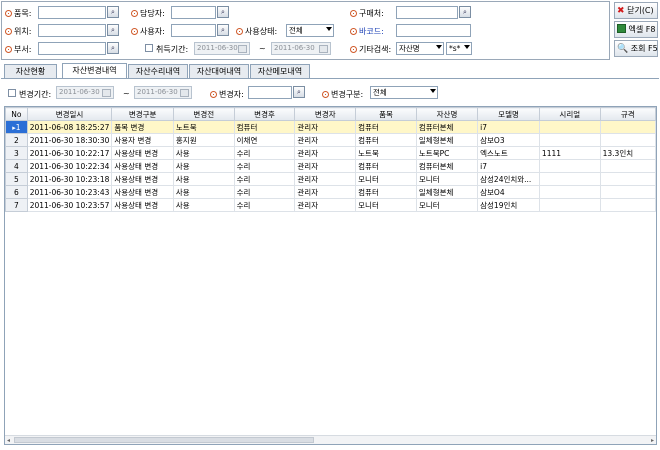 The image size is (660, 450). I want to click on scroll-left-icon: ◂, so click(8, 440).